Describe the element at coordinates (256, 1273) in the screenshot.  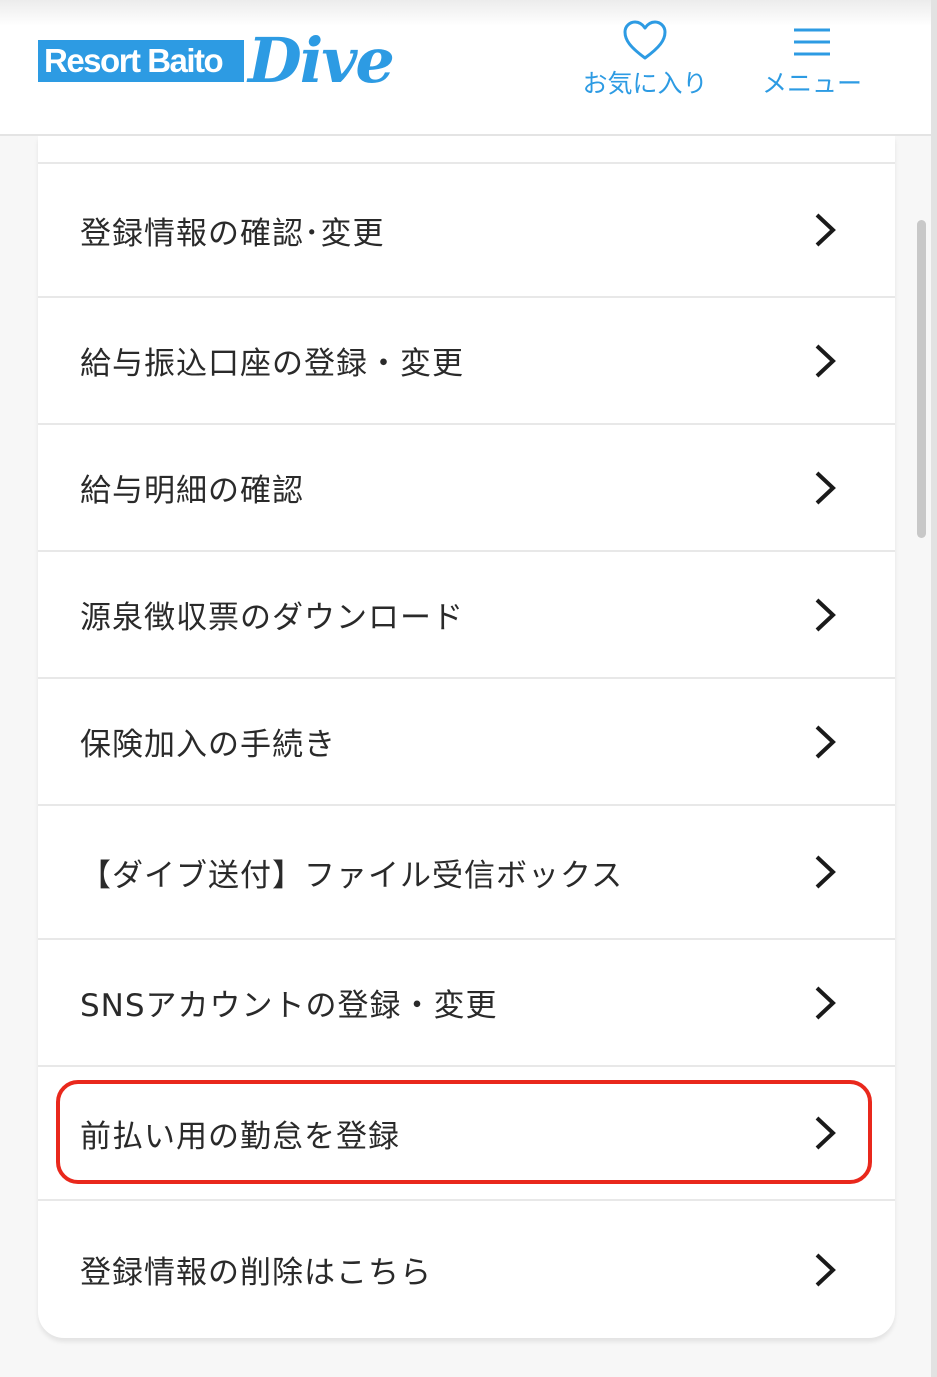
I see `menu-item-label: 登録情報の削除はこちら` at that location.